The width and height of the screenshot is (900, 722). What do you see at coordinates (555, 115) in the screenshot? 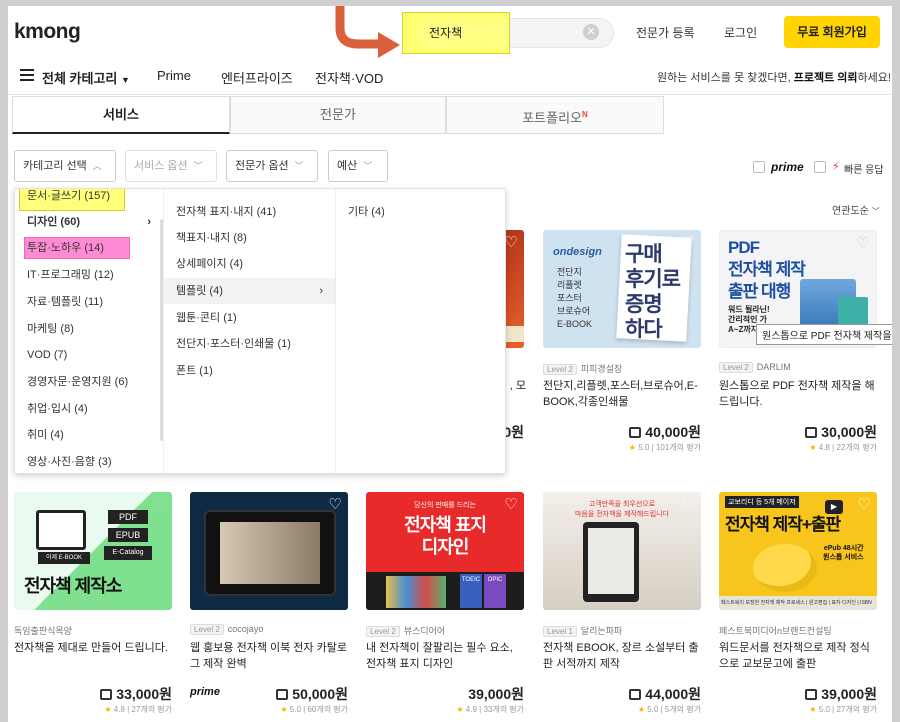
I see `tab-portfolio: 포트폴리오N` at bounding box center [555, 115].